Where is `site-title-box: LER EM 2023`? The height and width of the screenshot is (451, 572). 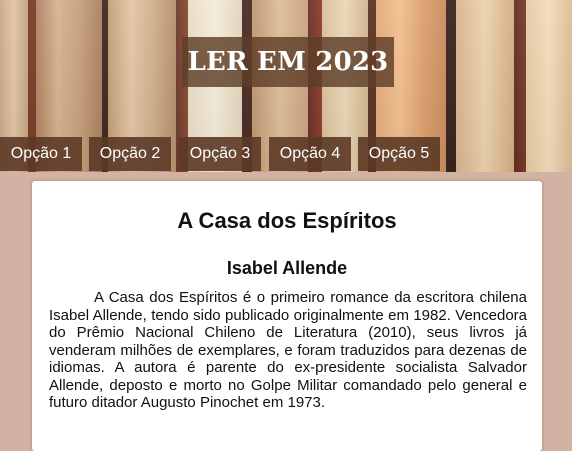 site-title-box: LER EM 2023 is located at coordinates (288, 62).